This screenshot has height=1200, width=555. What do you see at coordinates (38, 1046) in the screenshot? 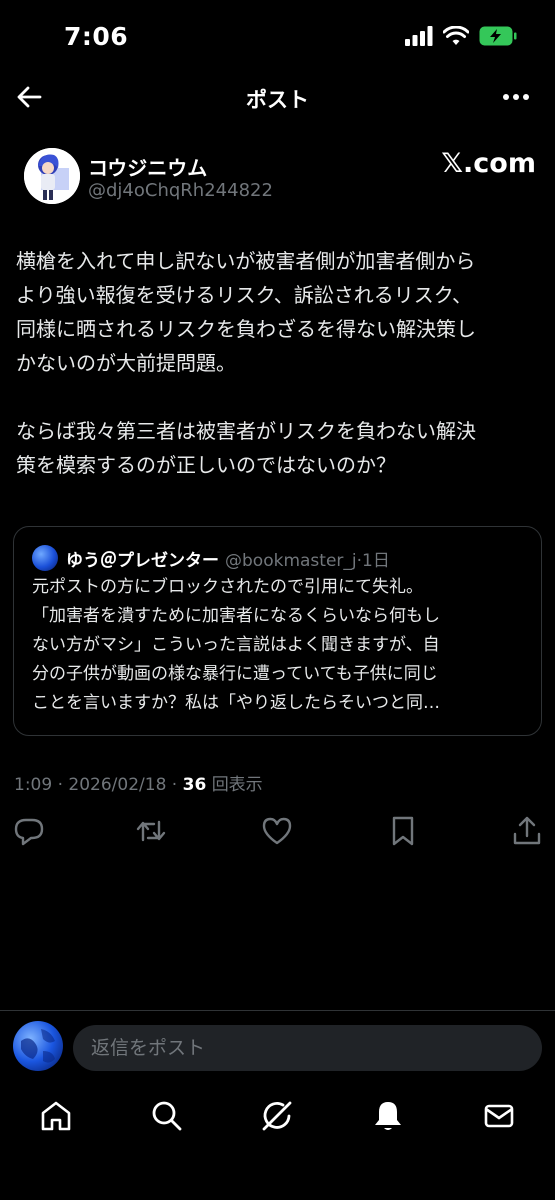
I see `my-avatar` at bounding box center [38, 1046].